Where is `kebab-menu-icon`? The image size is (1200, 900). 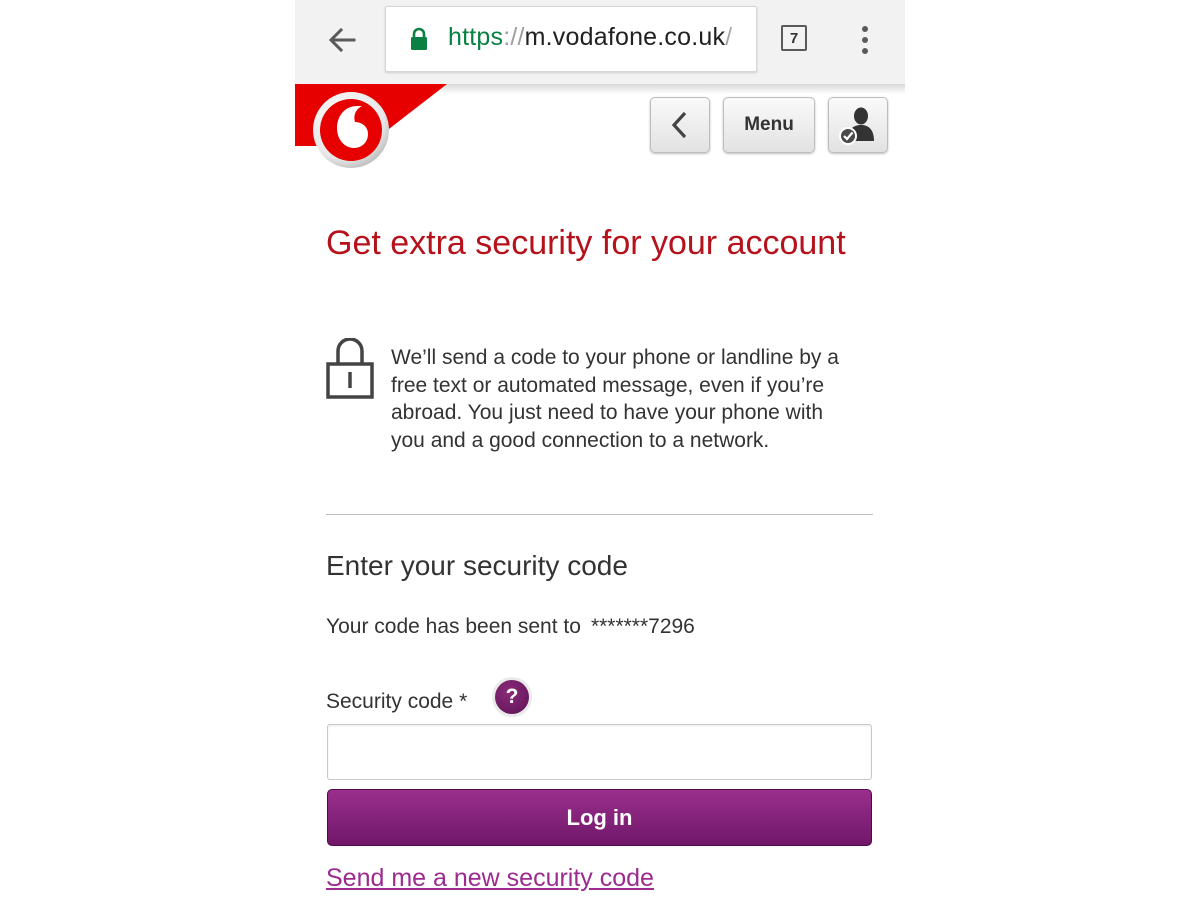 kebab-menu-icon is located at coordinates (865, 40).